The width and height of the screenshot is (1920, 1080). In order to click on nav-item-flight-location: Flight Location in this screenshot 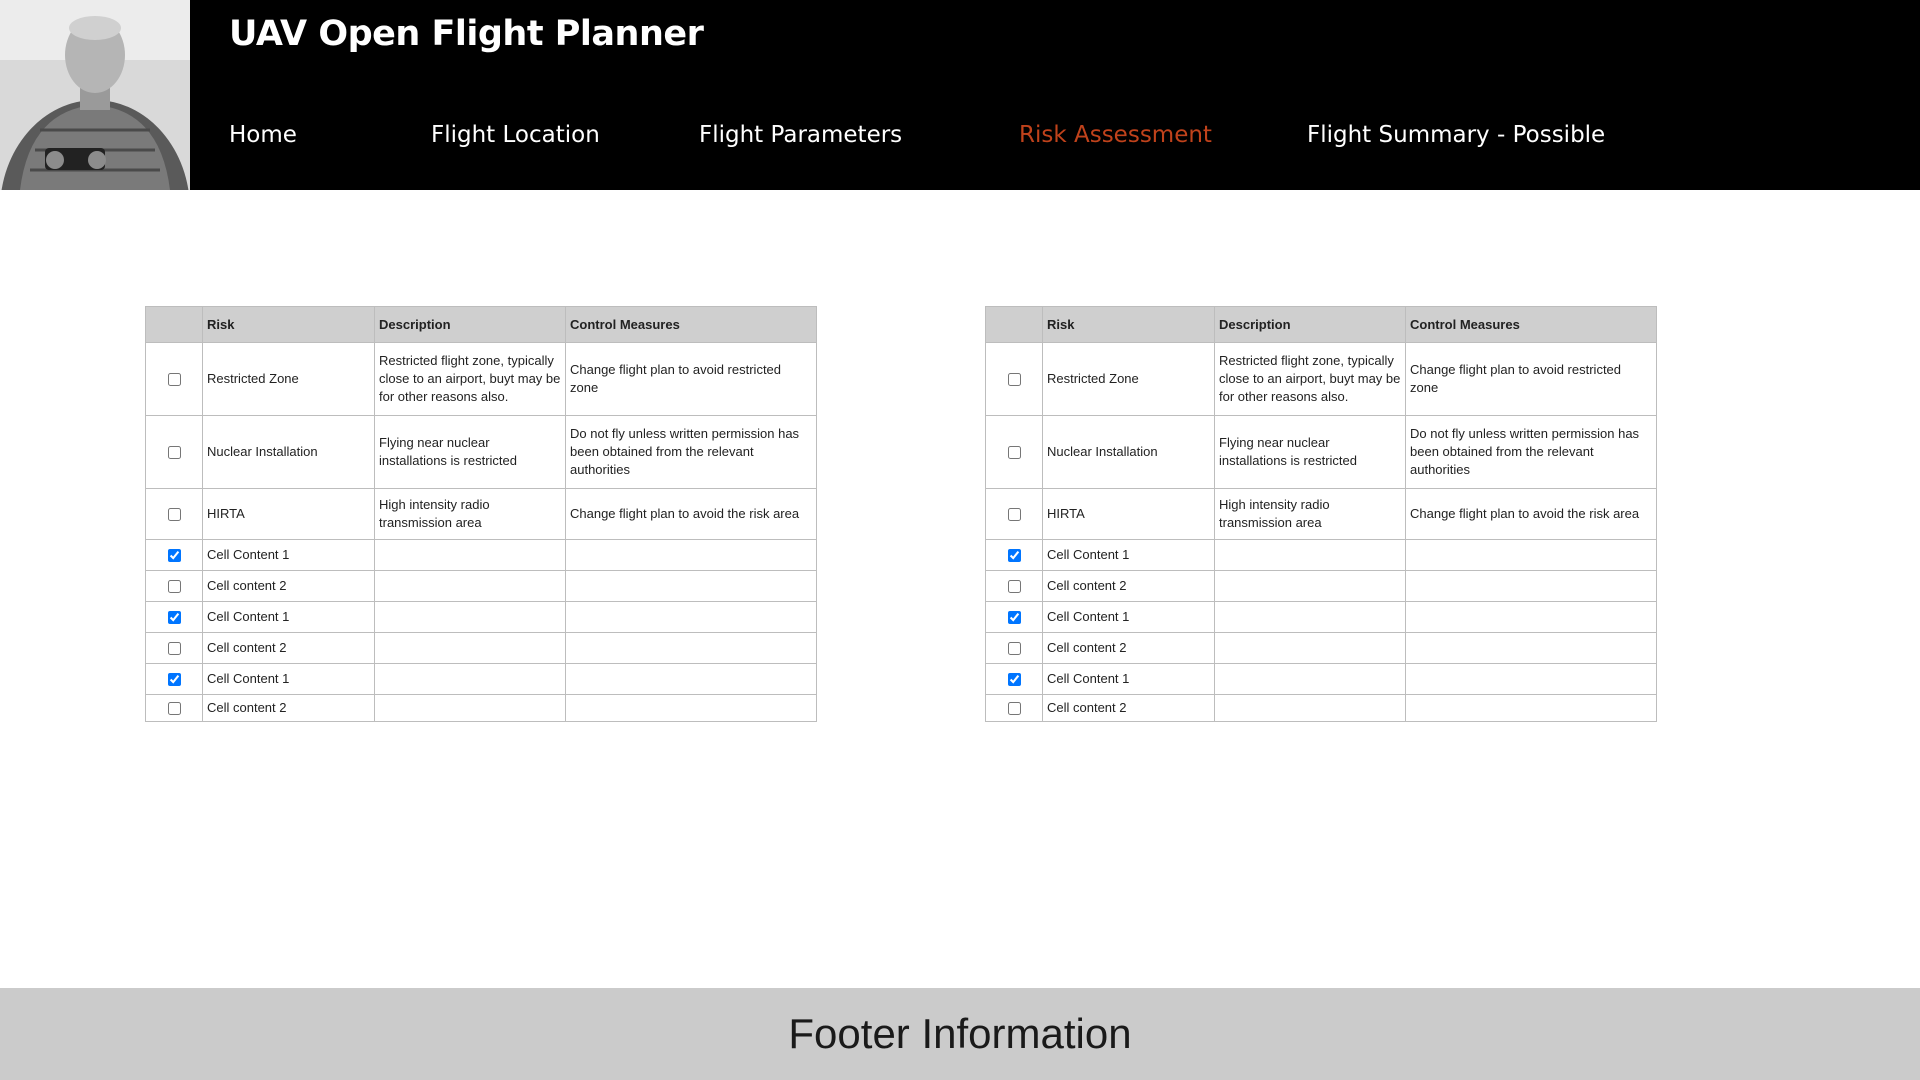, I will do `click(515, 135)`.